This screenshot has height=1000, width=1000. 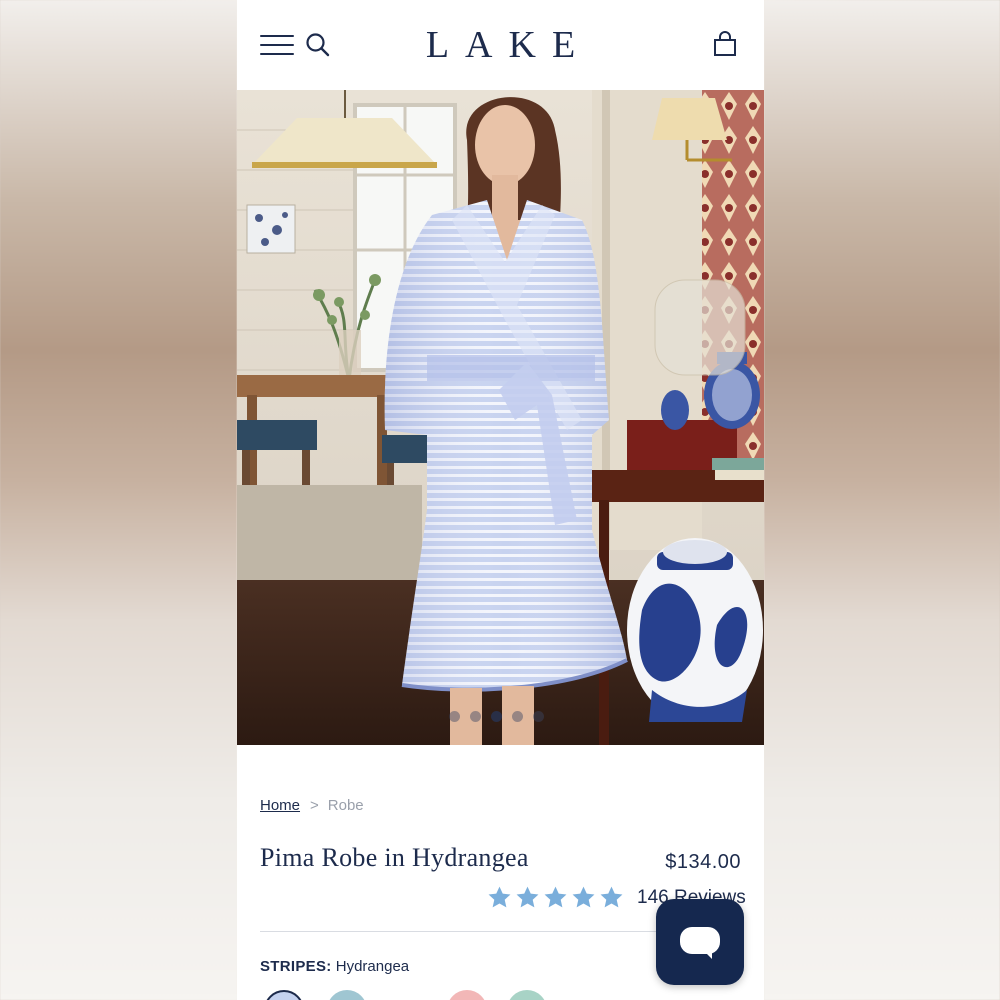 What do you see at coordinates (280, 805) in the screenshot?
I see `breadcrumb-home-link: Home` at bounding box center [280, 805].